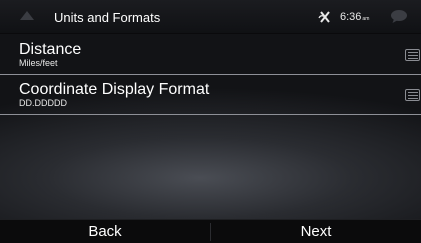  I want to click on setting-label: Coordinate Display Format, so click(114, 89).